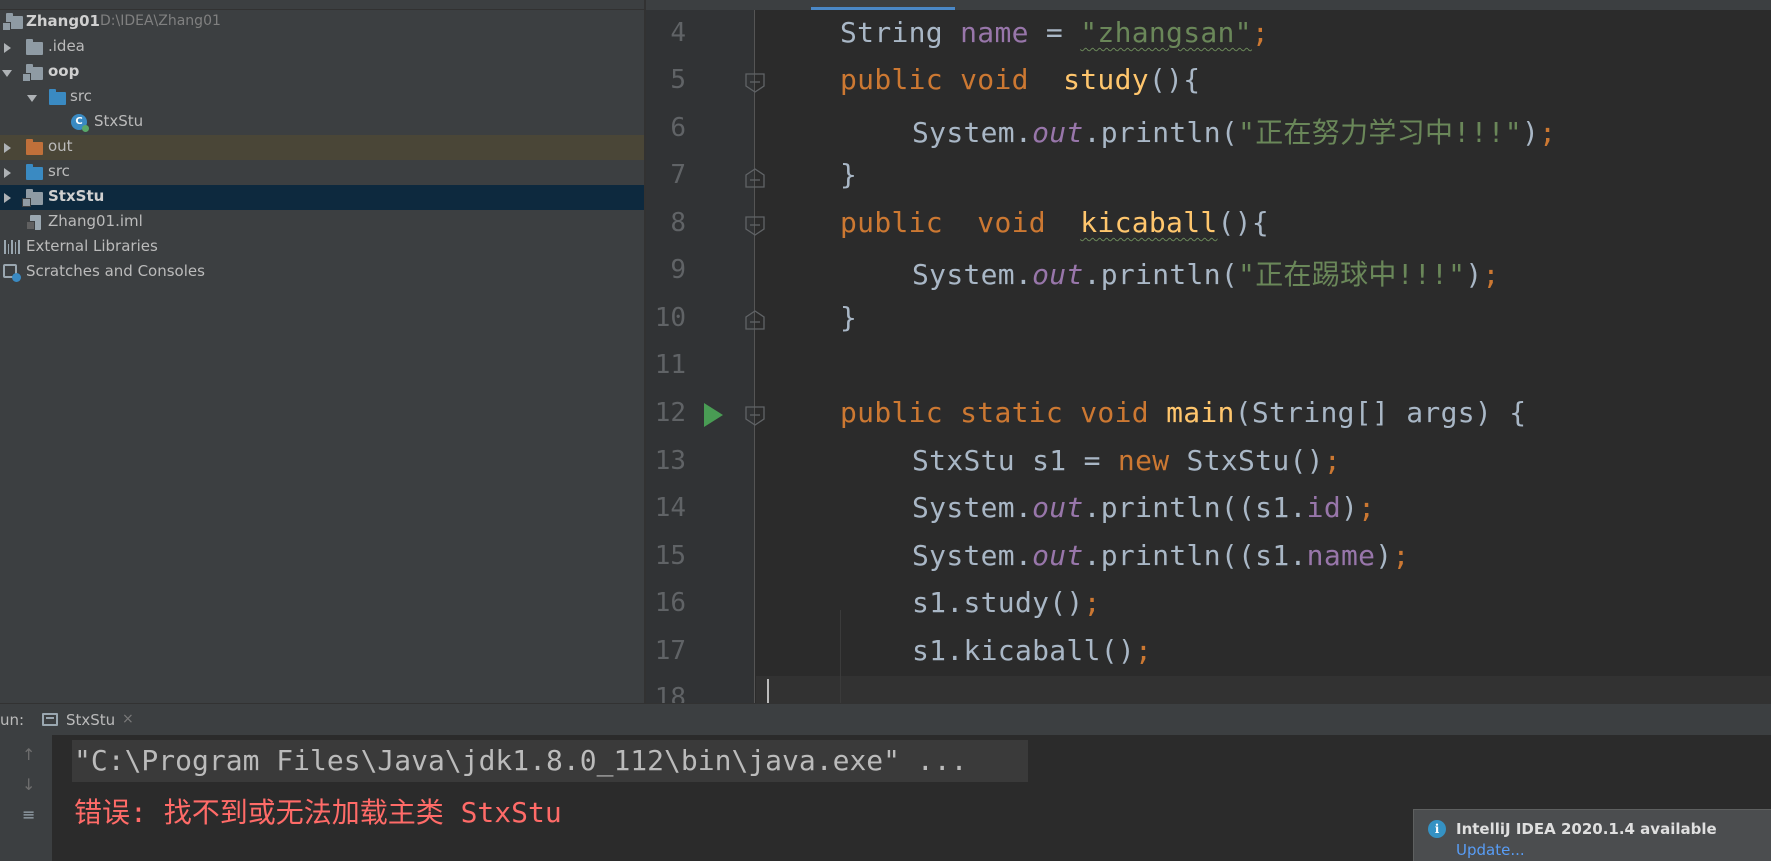 The width and height of the screenshot is (1771, 861). Describe the element at coordinates (678, 270) in the screenshot. I see `line-number: 9` at that location.